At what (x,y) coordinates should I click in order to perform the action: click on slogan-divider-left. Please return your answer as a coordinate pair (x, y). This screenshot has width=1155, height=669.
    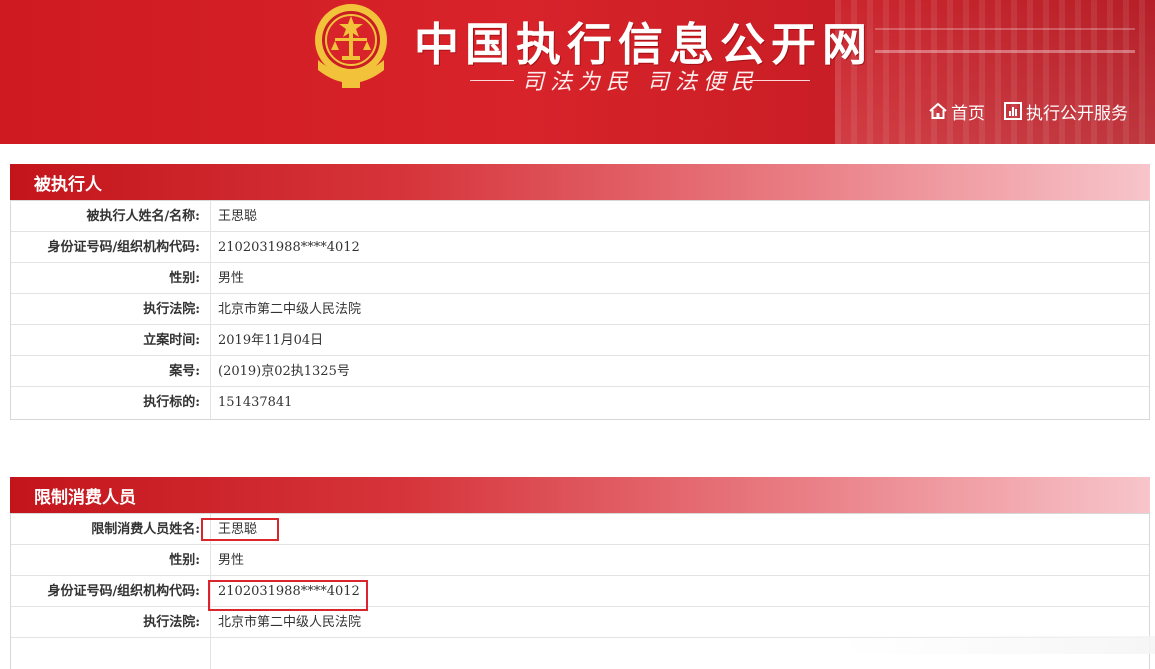
    Looking at the image, I should click on (492, 80).